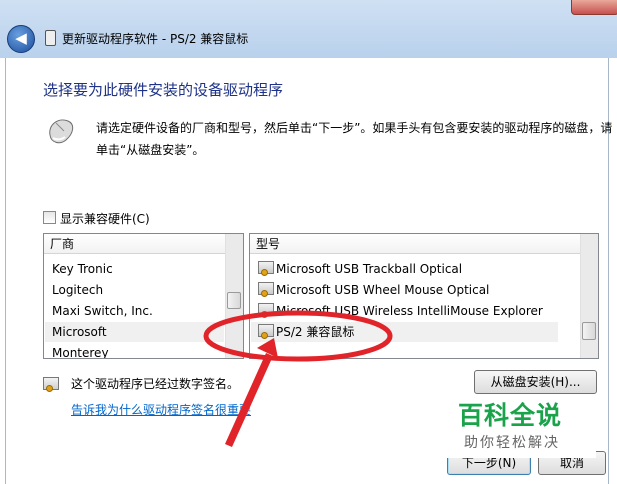  What do you see at coordinates (298, 378) in the screenshot?
I see `red-annotation` at bounding box center [298, 378].